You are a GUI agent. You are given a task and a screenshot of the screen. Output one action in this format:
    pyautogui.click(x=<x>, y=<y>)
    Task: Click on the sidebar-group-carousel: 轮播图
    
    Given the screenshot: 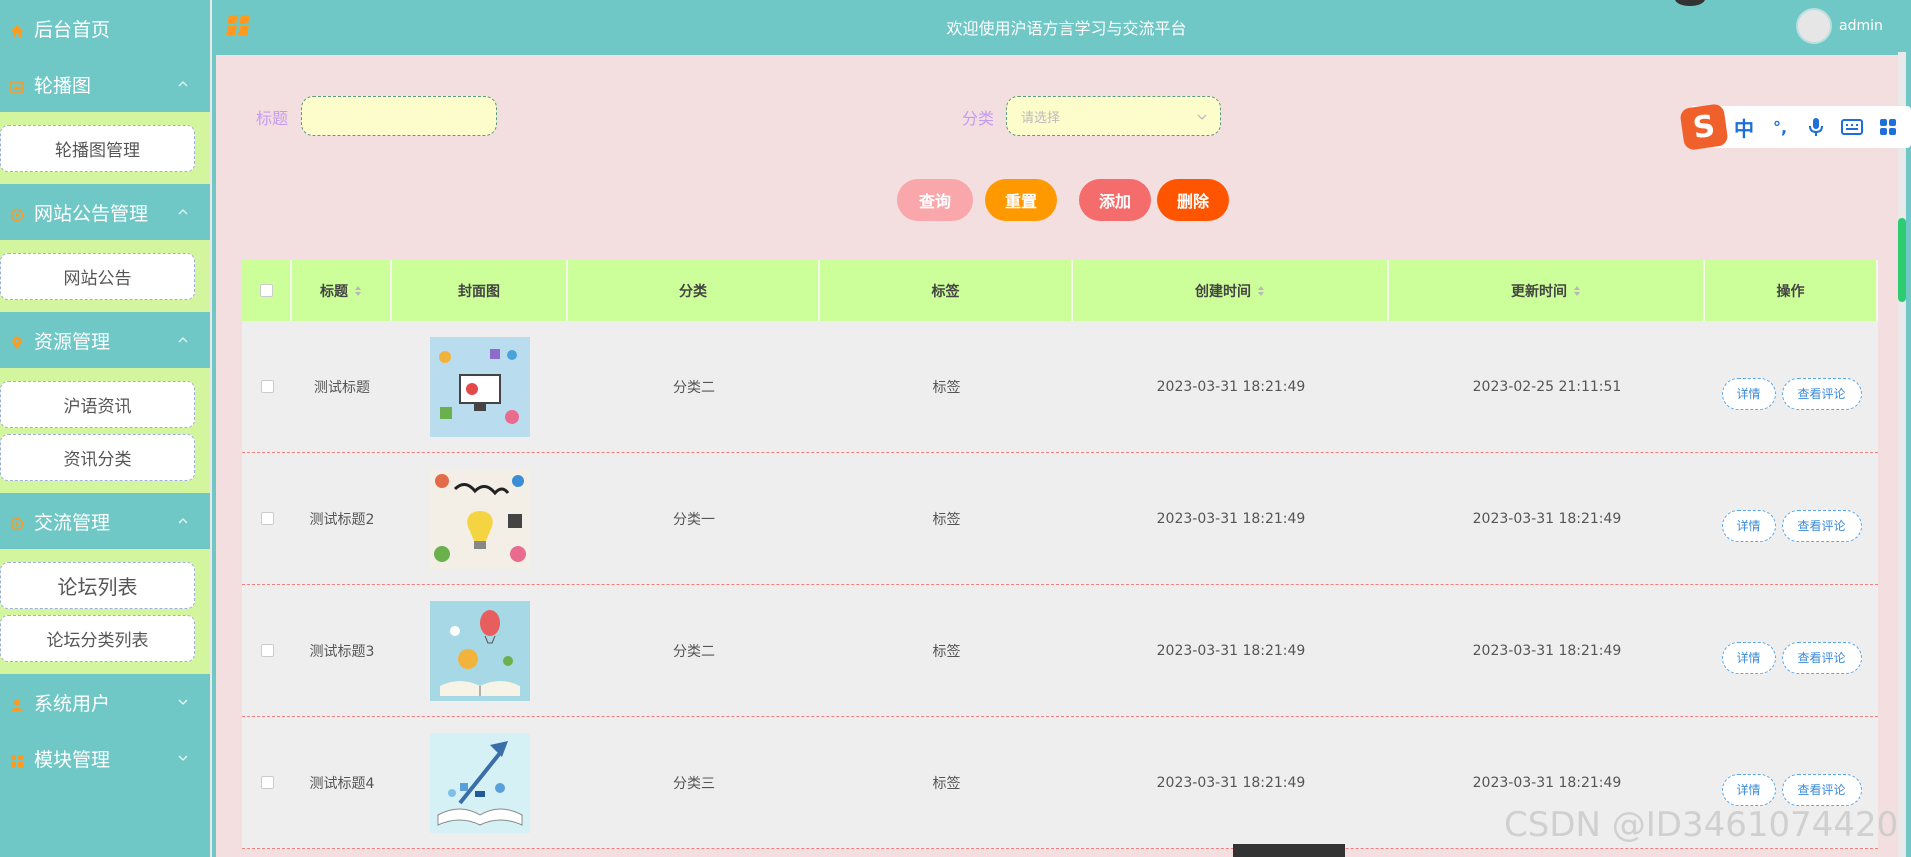 What is the action you would take?
    pyautogui.click(x=105, y=84)
    